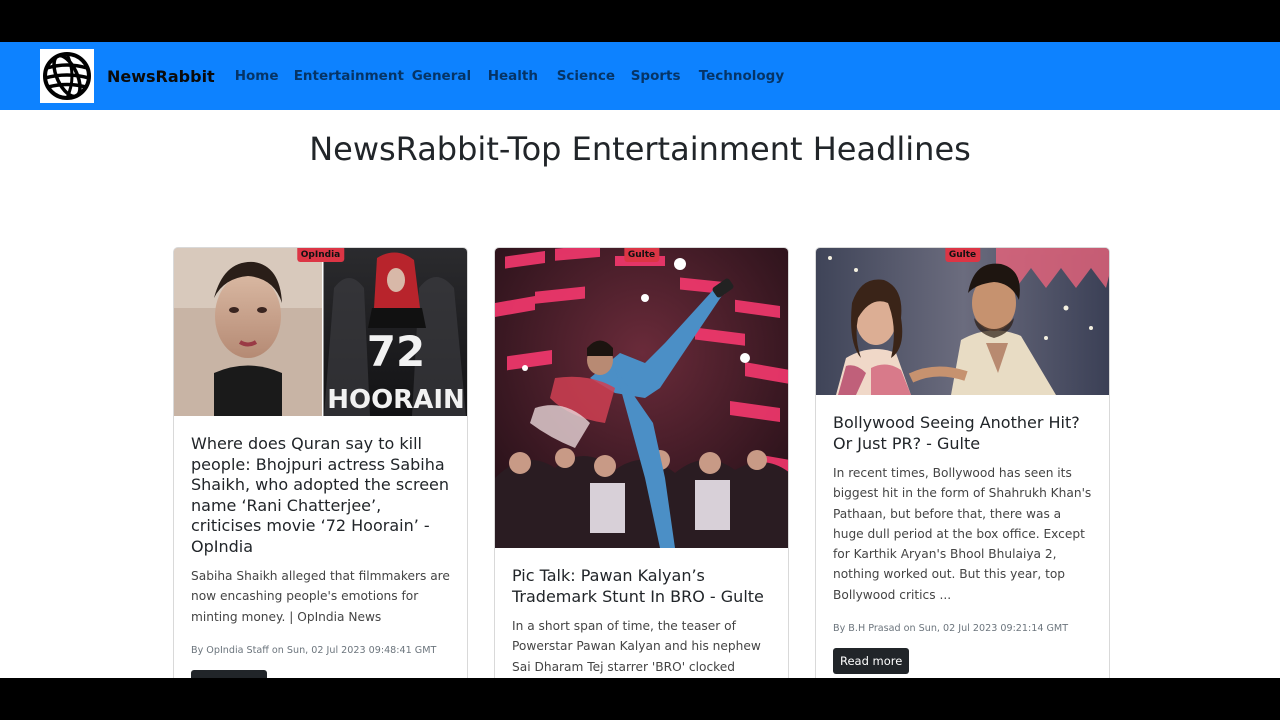 The width and height of the screenshot is (1280, 720). What do you see at coordinates (161, 76) in the screenshot?
I see `brand-name: NewsRabbit` at bounding box center [161, 76].